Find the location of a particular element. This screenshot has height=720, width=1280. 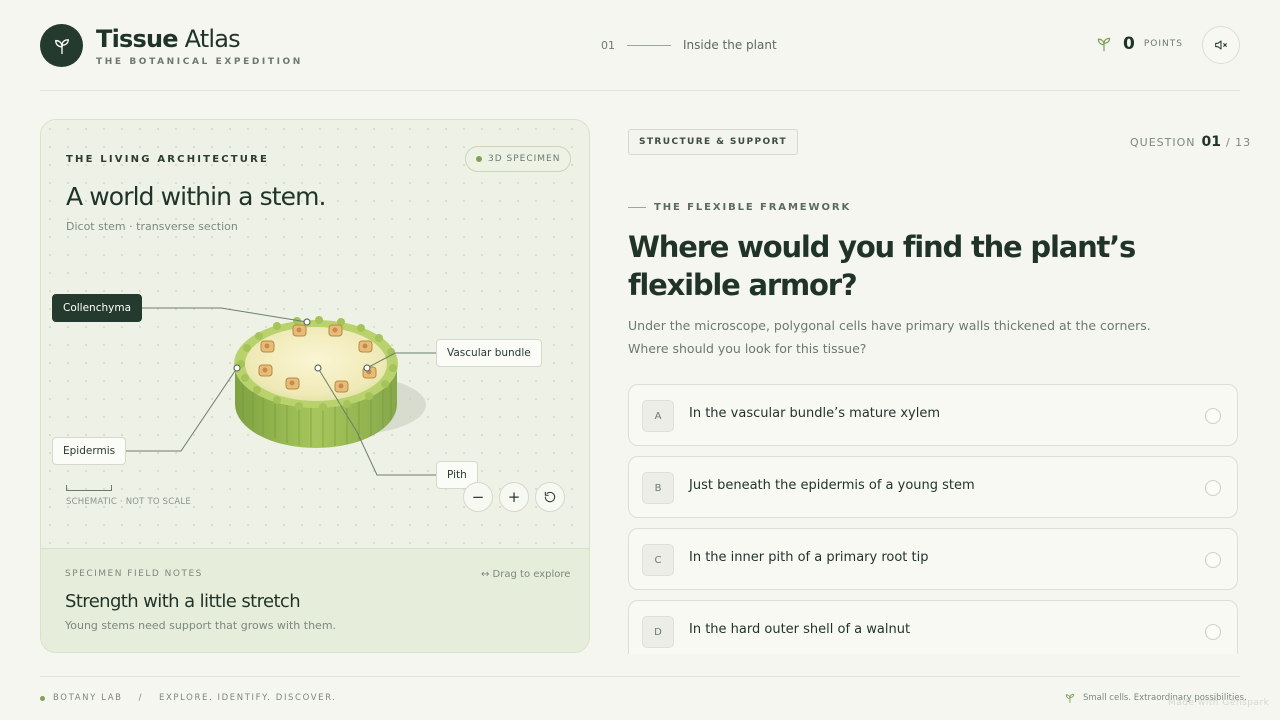

points-value: 0 is located at coordinates (1129, 44).